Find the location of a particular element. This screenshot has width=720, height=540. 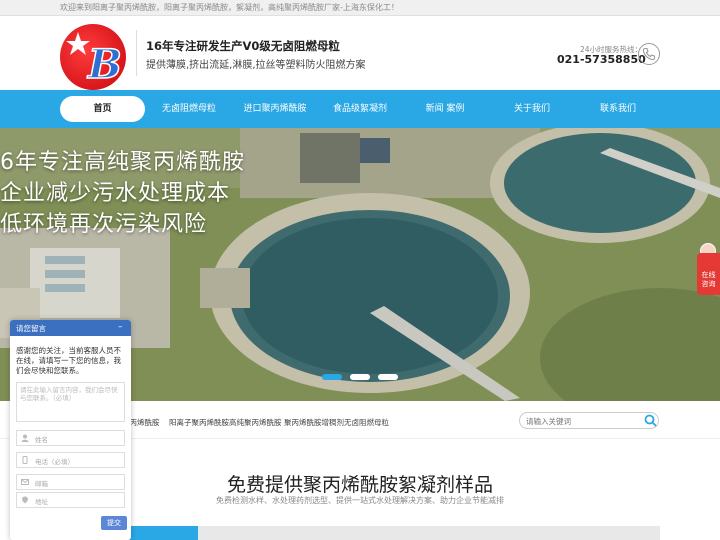

keyword-link: 阳离子聚丙烯酰胺 is located at coordinates (199, 422).